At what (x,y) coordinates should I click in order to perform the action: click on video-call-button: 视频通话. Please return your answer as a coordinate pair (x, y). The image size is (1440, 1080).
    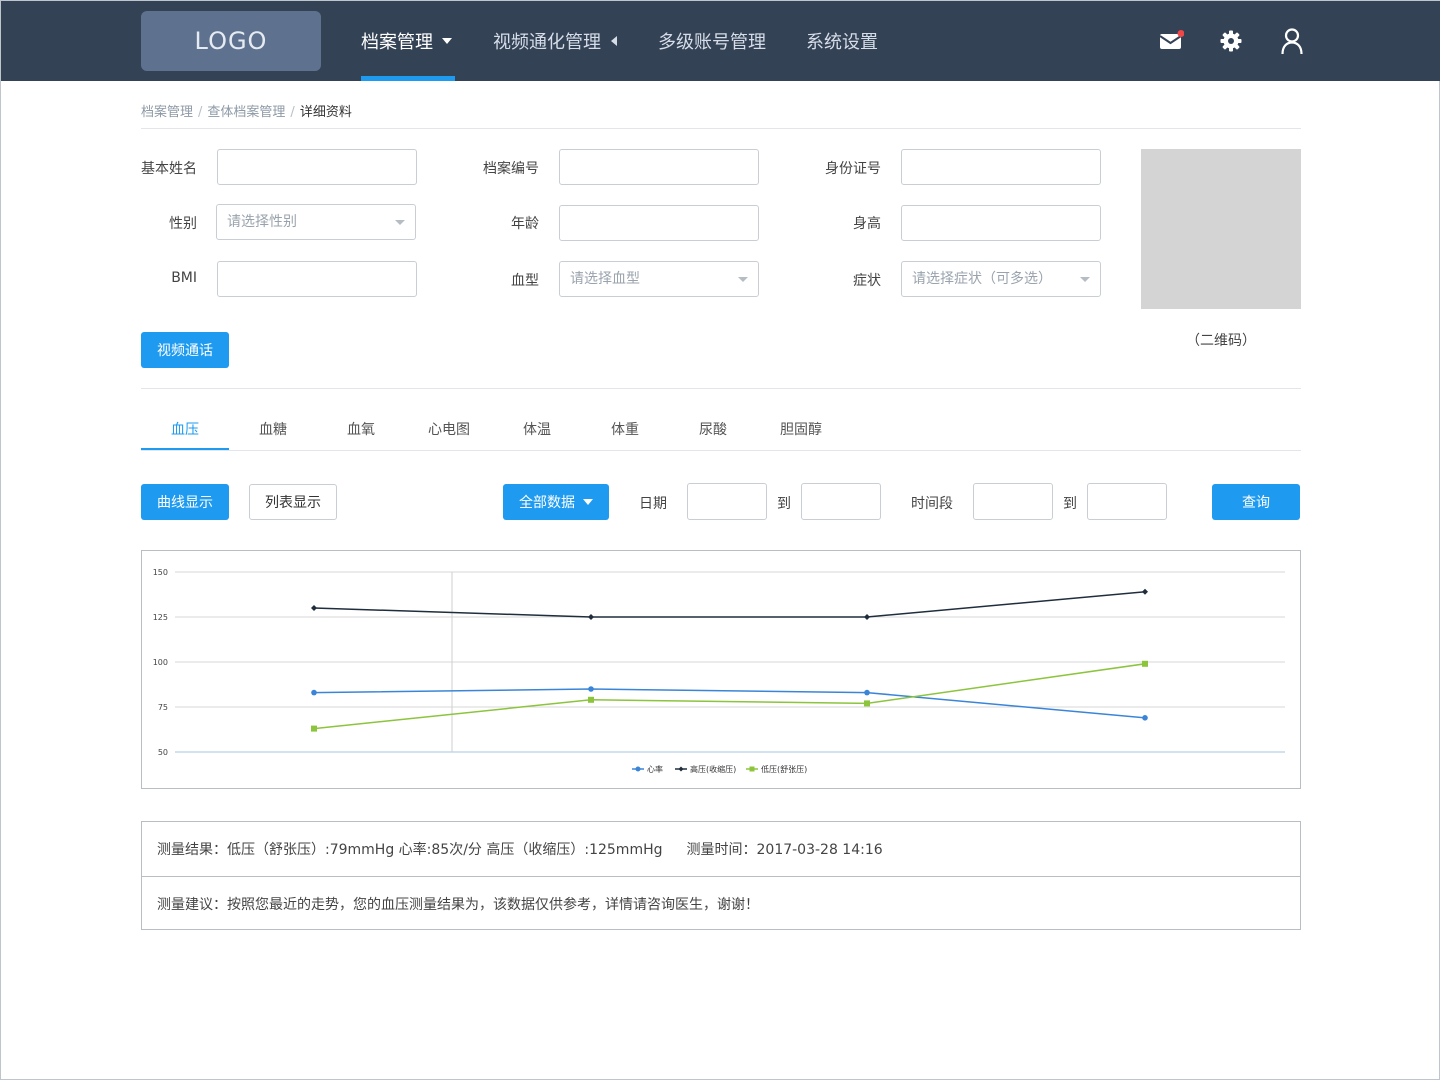
    Looking at the image, I should click on (185, 350).